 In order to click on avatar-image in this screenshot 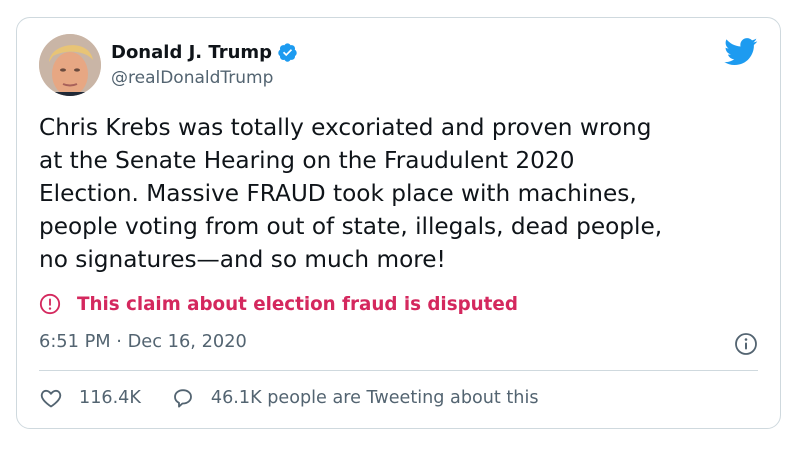, I will do `click(70, 65)`.